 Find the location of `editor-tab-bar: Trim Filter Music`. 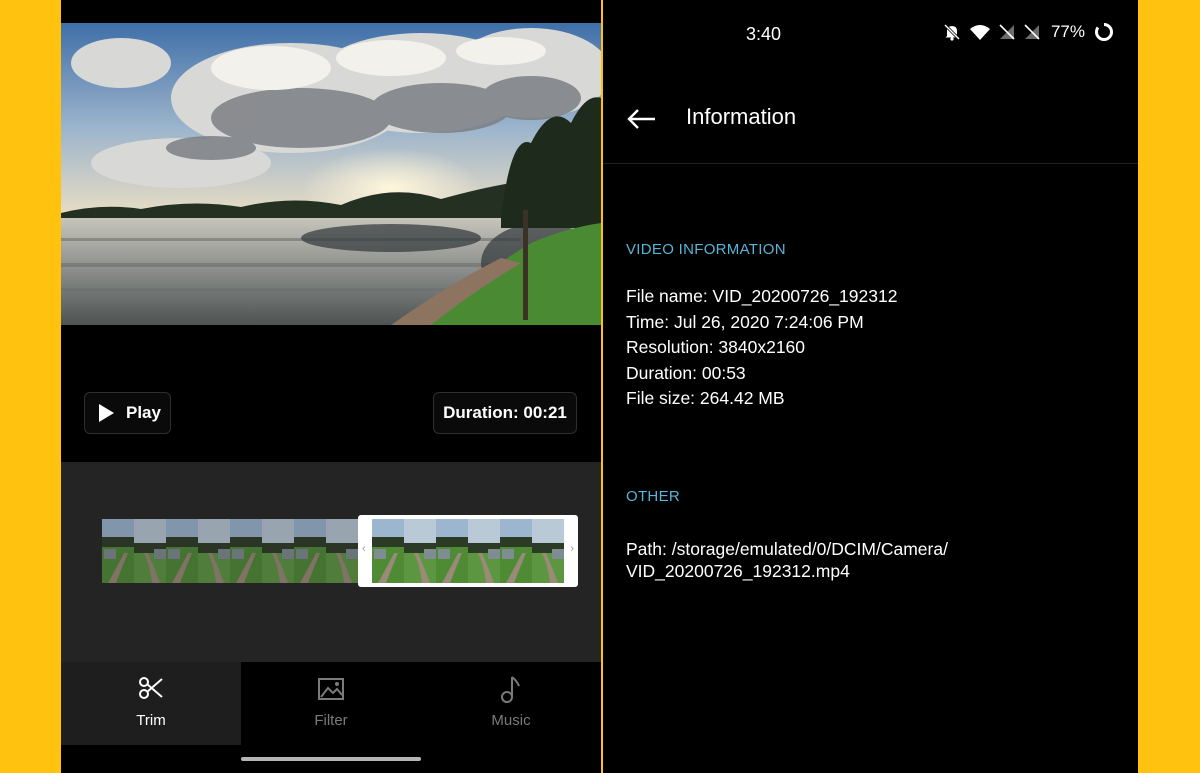

editor-tab-bar: Trim Filter Music is located at coordinates (331, 703).